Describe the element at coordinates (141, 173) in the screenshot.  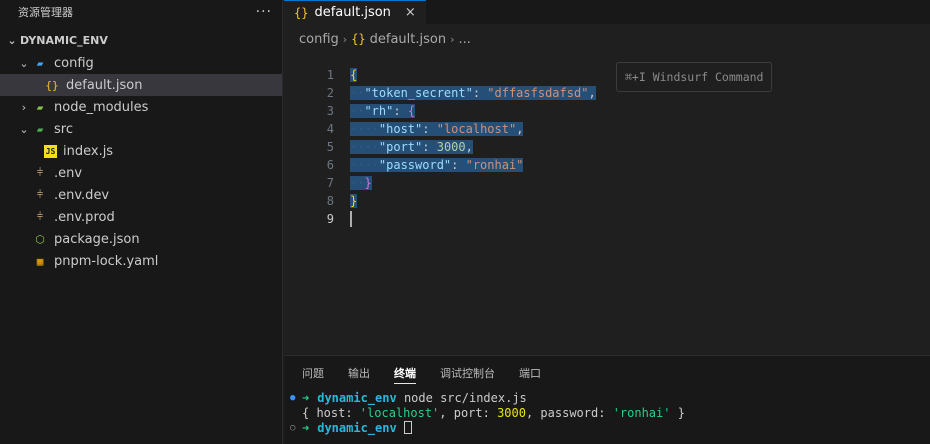
I see `tree-item: ⫩ .env` at that location.